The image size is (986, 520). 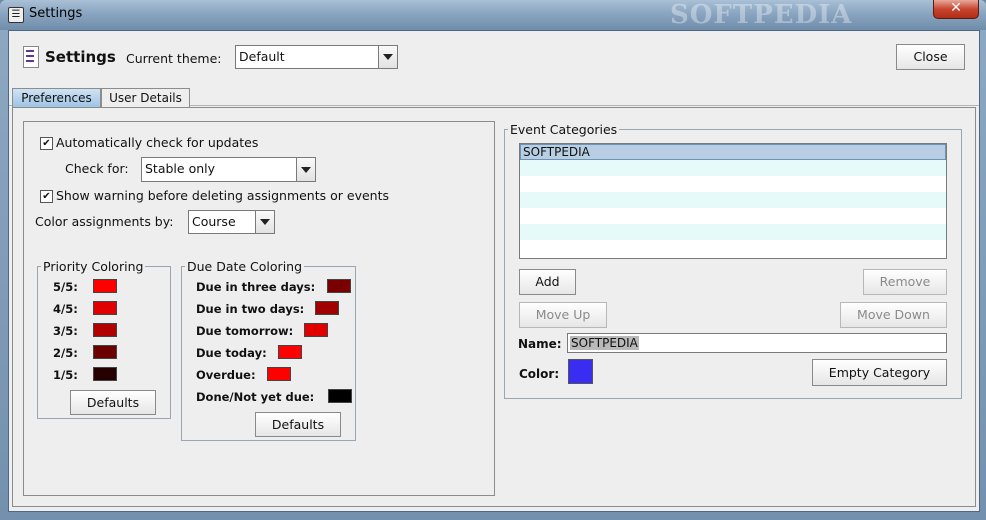 I want to click on remove-button: Remove, so click(x=905, y=282).